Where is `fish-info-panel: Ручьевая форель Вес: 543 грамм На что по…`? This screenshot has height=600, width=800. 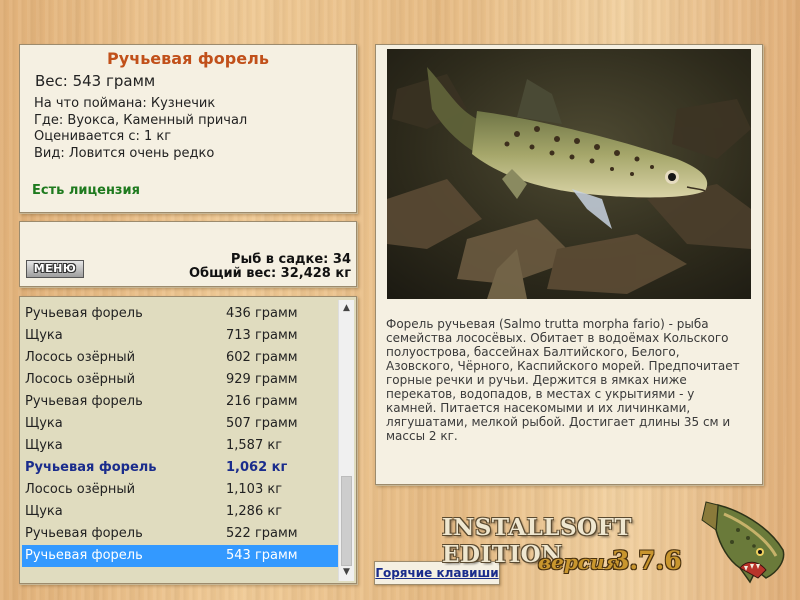 fish-info-panel: Ручьевая форель Вес: 543 грамм На что по… is located at coordinates (188, 128).